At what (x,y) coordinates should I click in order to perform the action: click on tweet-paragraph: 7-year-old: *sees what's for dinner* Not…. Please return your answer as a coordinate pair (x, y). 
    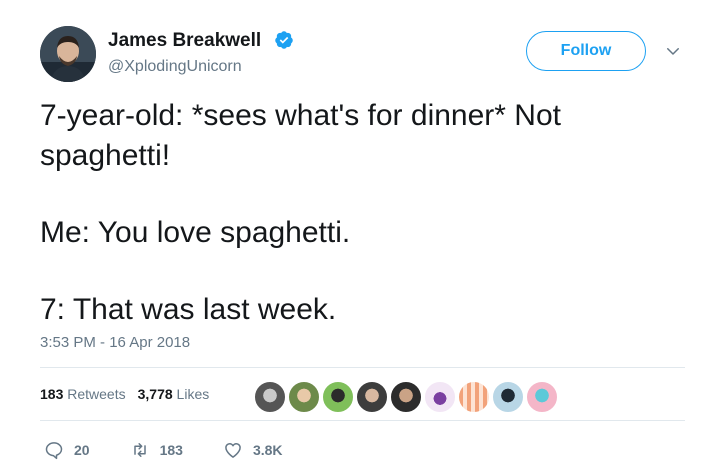
    Looking at the image, I should click on (305, 135).